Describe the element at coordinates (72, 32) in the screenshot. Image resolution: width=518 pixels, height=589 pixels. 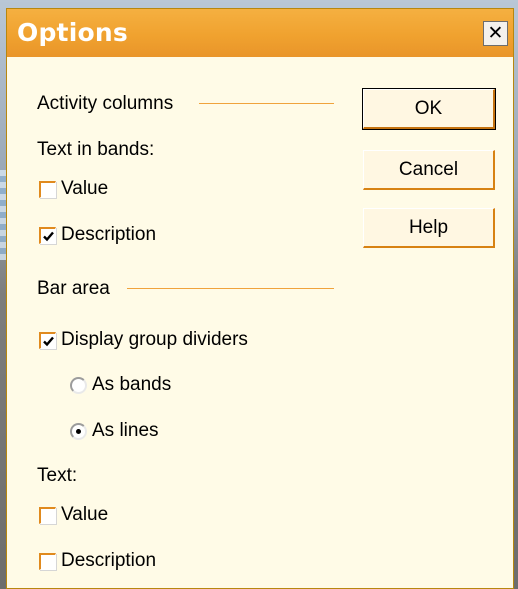
I see `dialog-title: Options` at that location.